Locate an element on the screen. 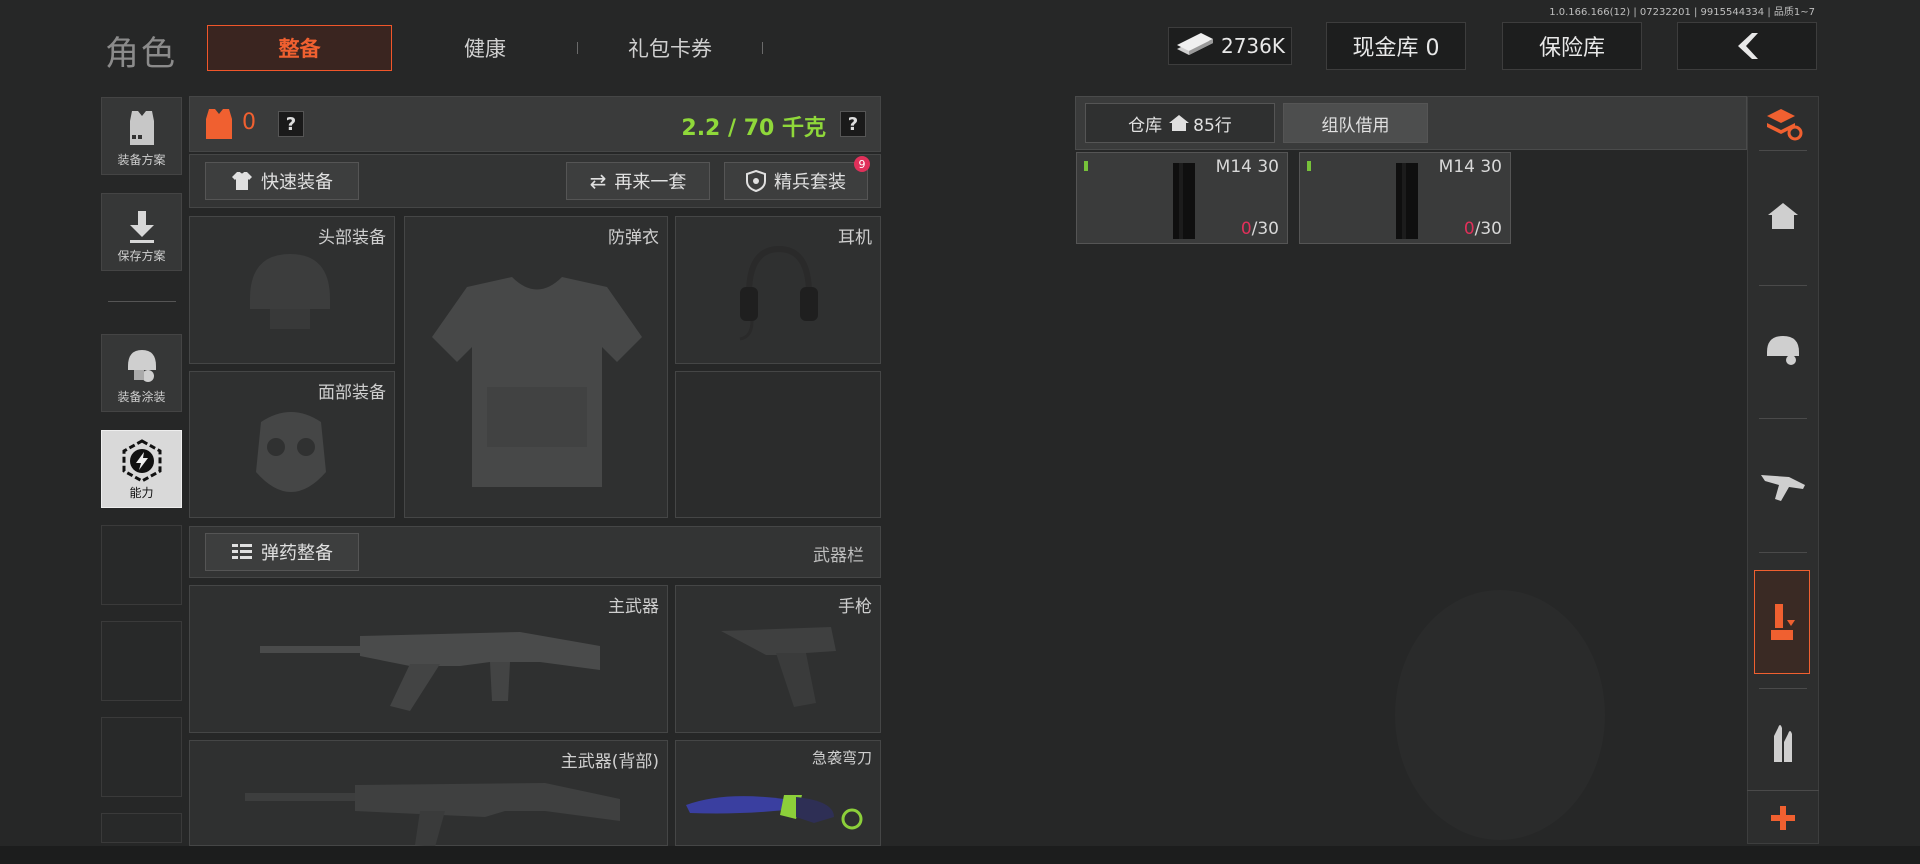 The image size is (1920, 864). tab-storage-label: 仓库 is located at coordinates (1145, 125).